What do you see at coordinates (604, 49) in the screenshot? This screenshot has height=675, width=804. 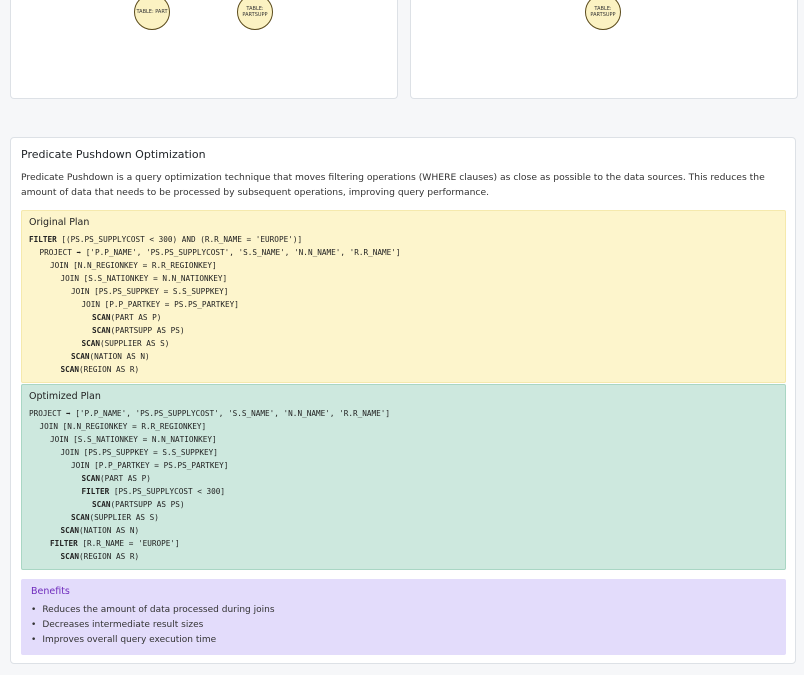 I see `plan-tree-panel-optimized: TABLE: PARTSUPP` at bounding box center [604, 49].